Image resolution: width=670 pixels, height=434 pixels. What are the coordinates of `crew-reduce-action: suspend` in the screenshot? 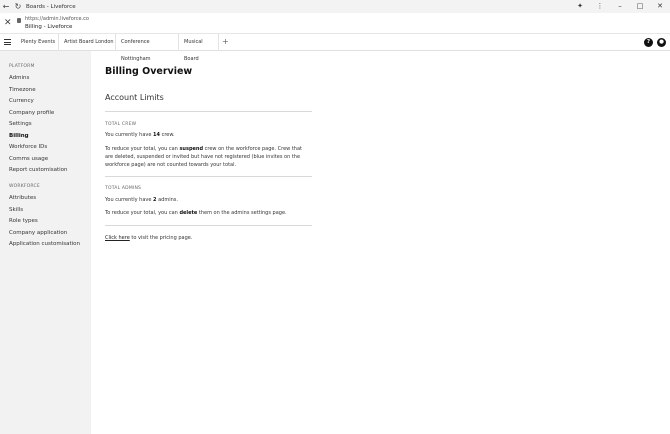 It's located at (191, 149).